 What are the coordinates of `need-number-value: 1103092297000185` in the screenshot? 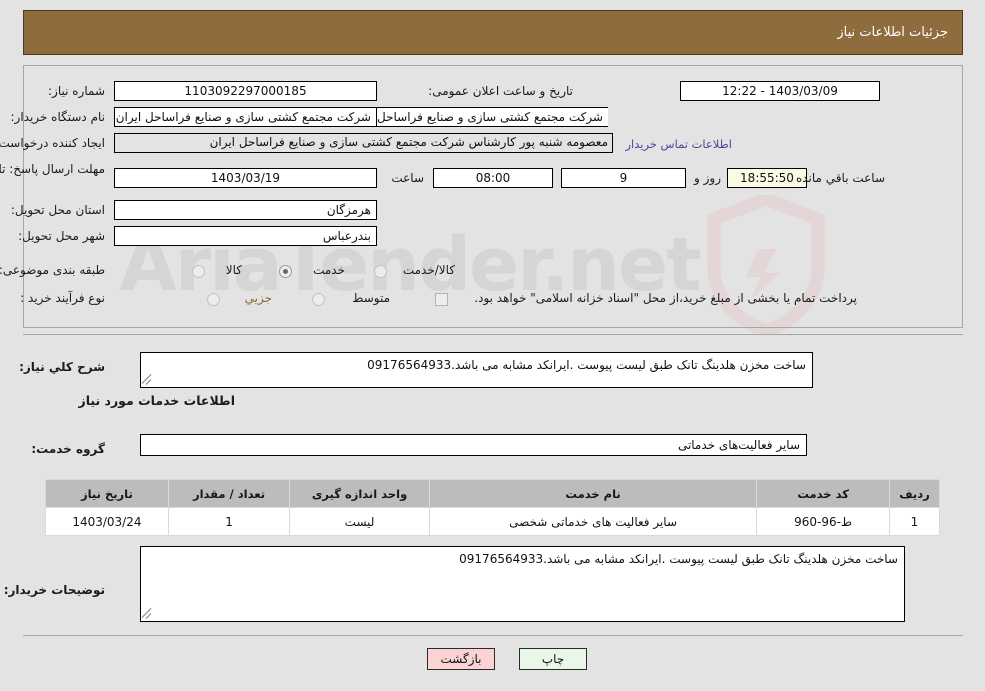 It's located at (245, 91).